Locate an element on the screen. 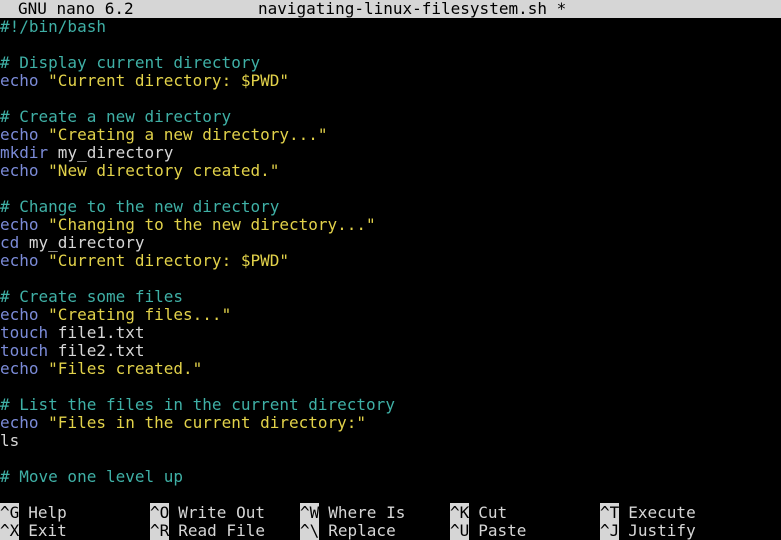  code-token: # Create some files is located at coordinates (92, 296).